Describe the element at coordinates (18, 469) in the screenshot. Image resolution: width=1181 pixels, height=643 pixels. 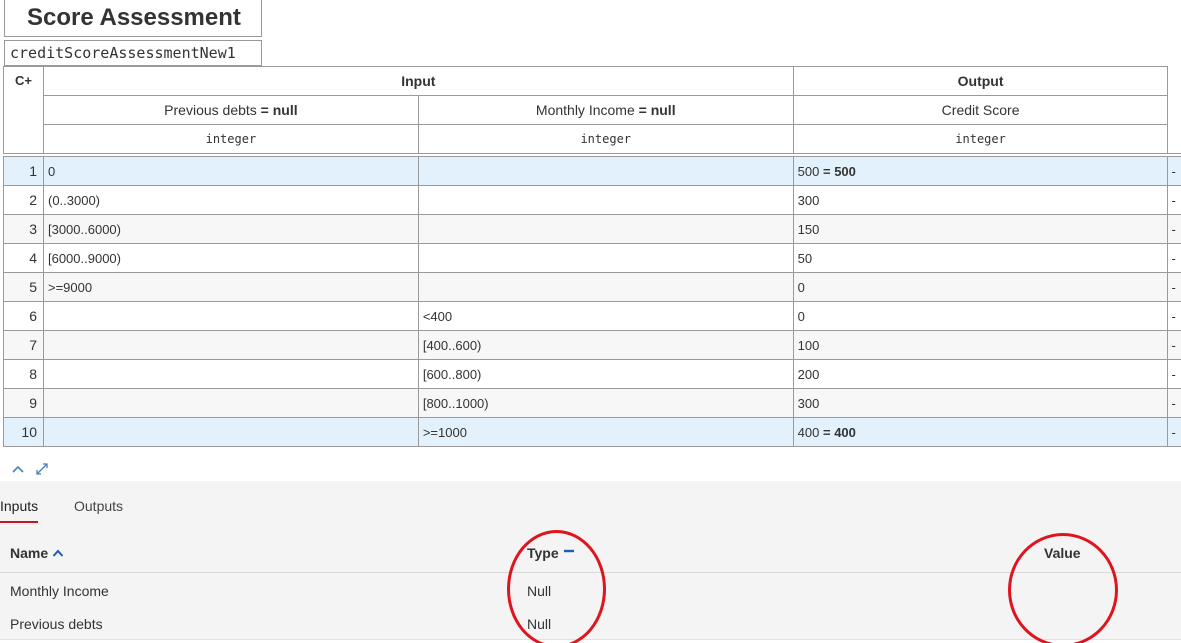
I see `chevron-up-icon` at that location.